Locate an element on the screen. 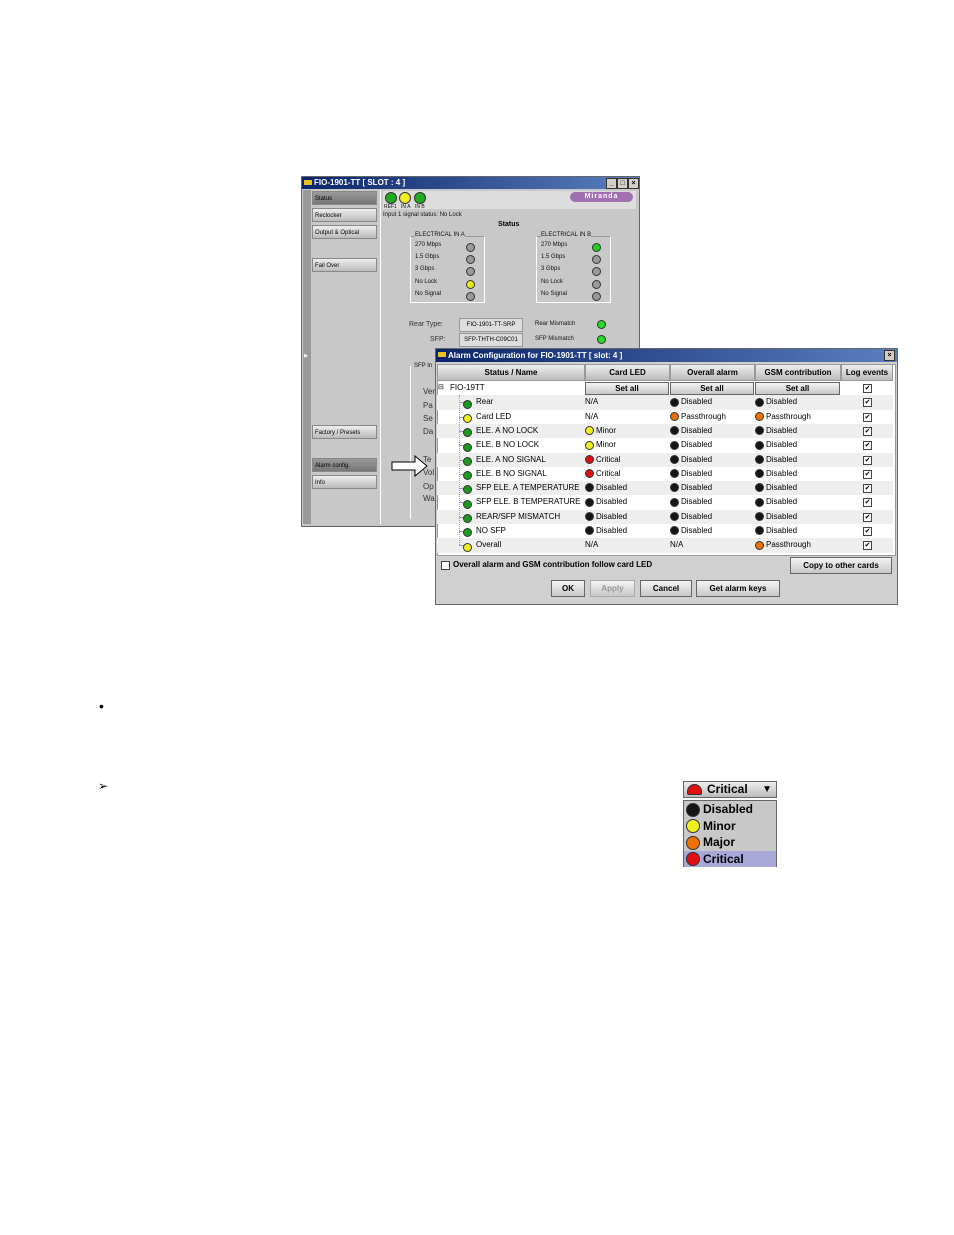  dropdown-option-minor: Minor is located at coordinates (730, 826).